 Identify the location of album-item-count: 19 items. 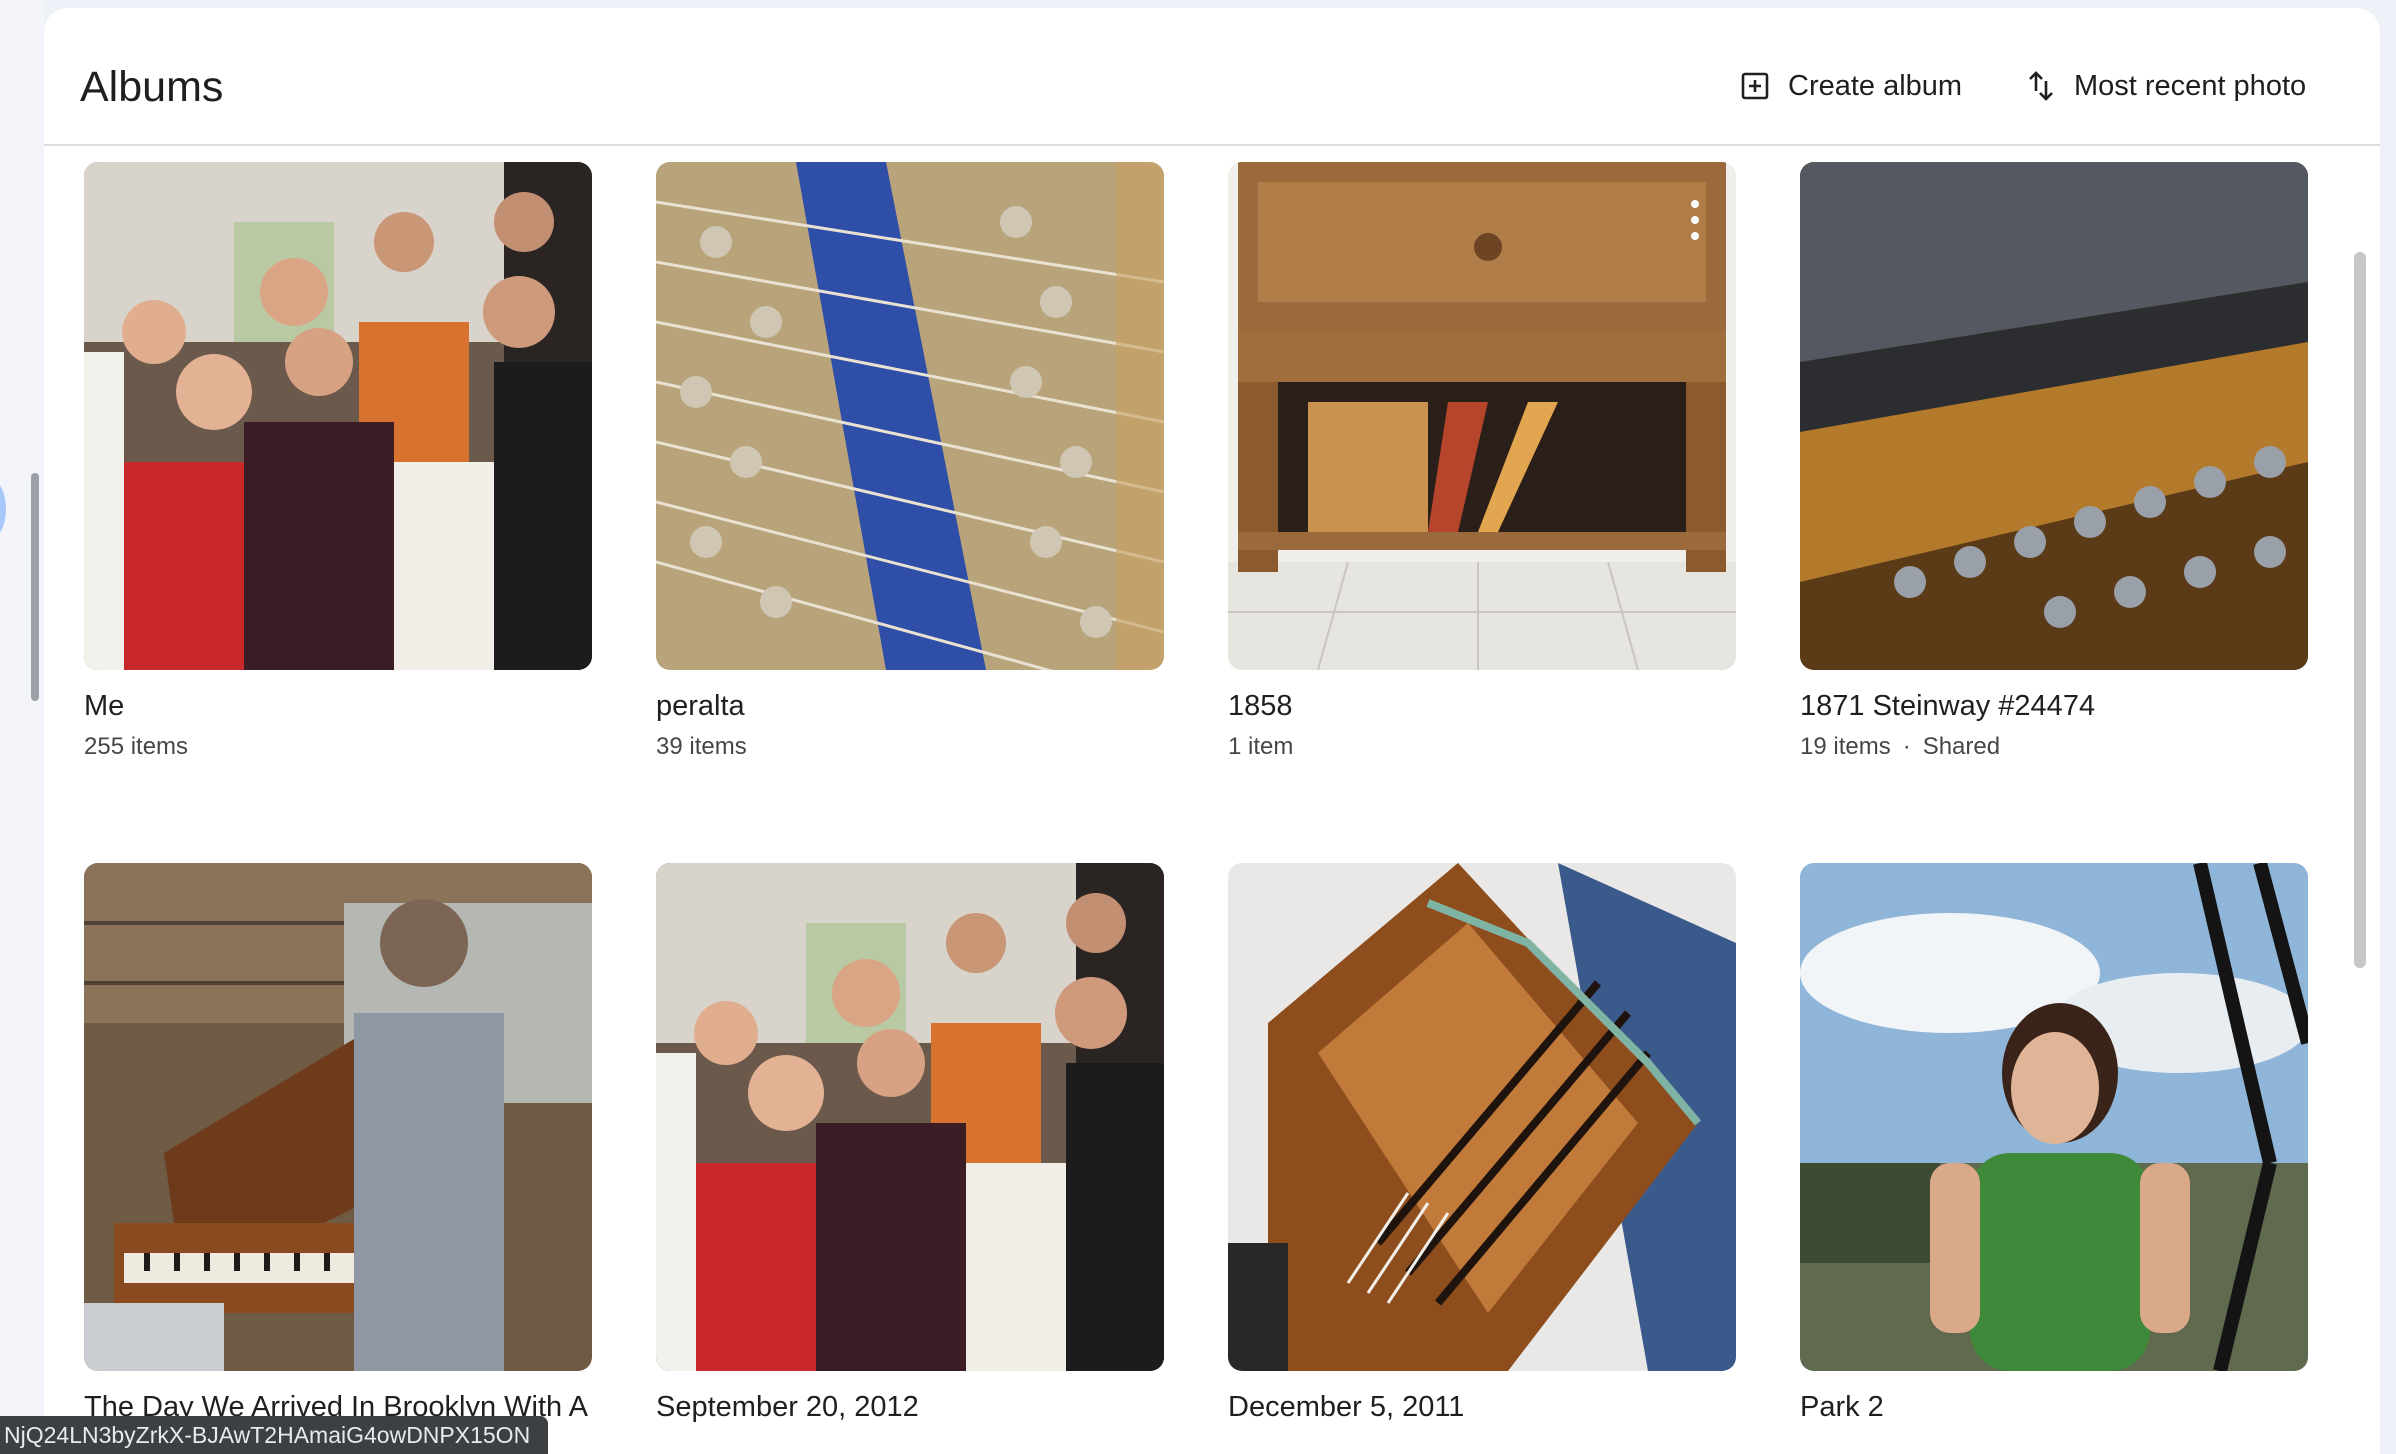
(1845, 746).